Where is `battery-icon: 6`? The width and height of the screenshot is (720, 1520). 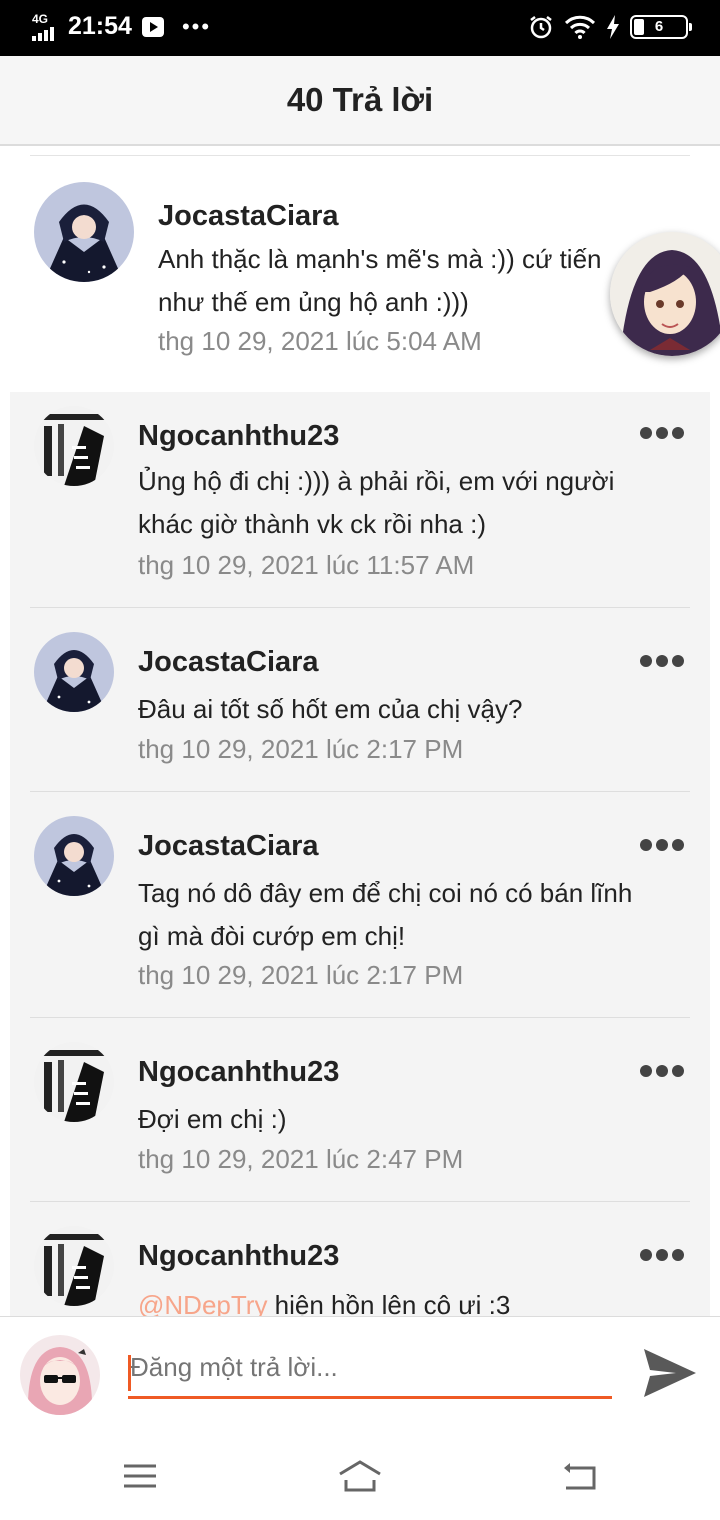
battery-icon: 6 is located at coordinates (661, 27).